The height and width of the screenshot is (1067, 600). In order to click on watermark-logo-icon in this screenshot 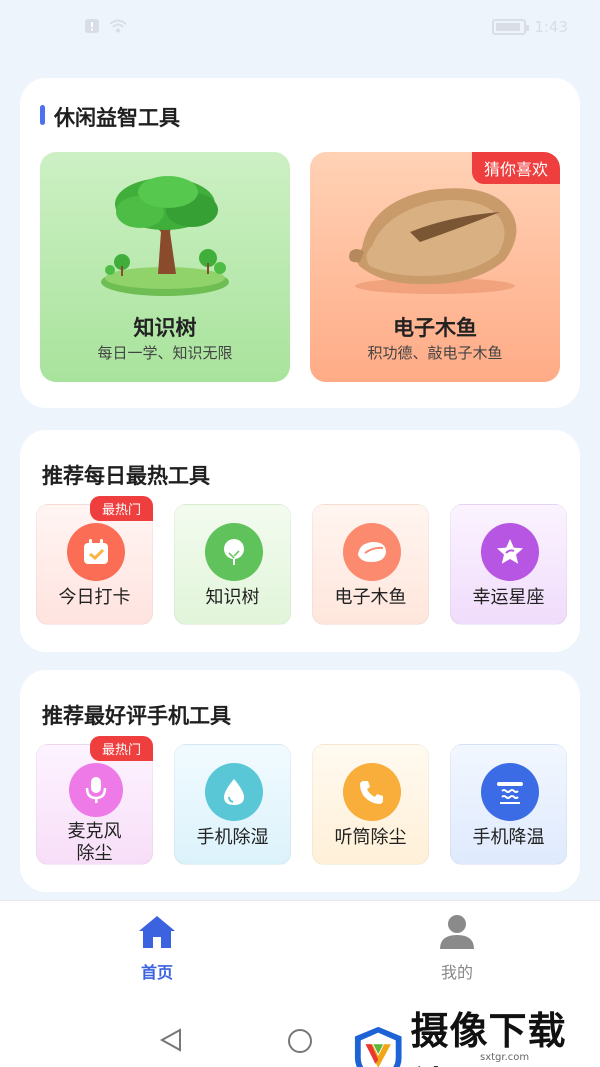, I will do `click(378, 1046)`.